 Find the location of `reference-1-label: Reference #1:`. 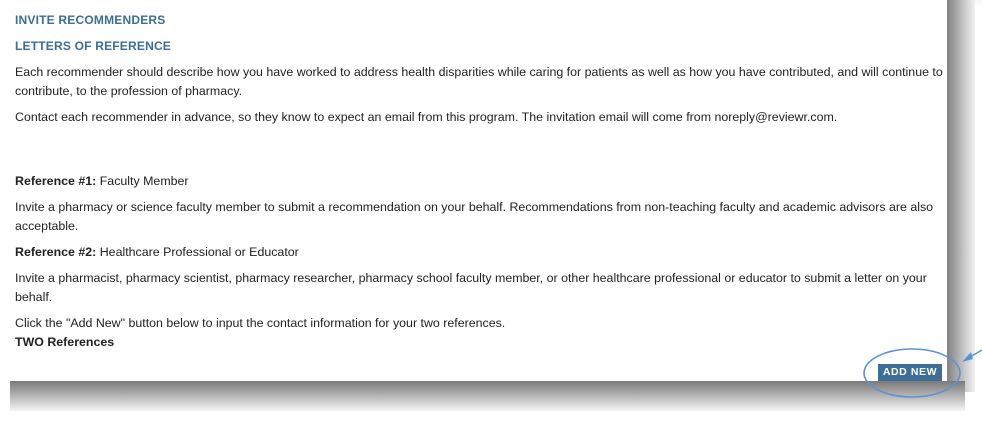

reference-1-label: Reference #1: is located at coordinates (56, 181).